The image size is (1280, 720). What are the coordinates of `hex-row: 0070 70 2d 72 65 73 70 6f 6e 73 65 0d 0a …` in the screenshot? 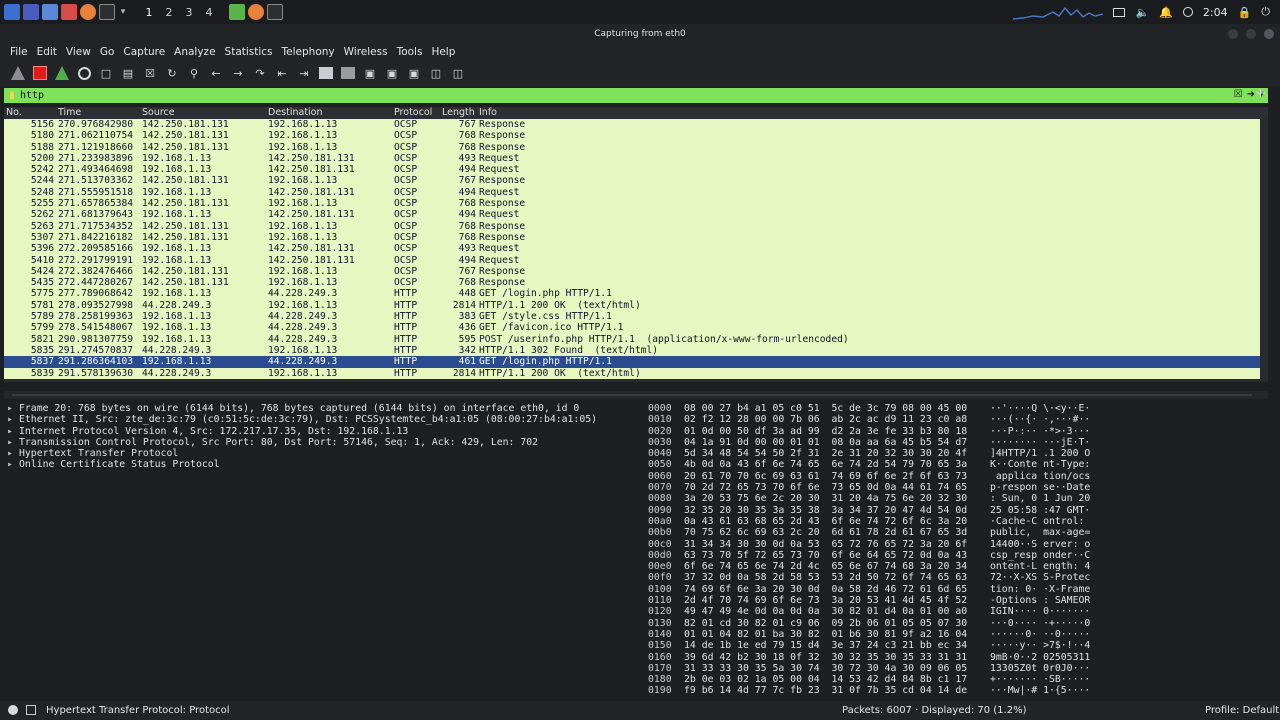 It's located at (954, 487).